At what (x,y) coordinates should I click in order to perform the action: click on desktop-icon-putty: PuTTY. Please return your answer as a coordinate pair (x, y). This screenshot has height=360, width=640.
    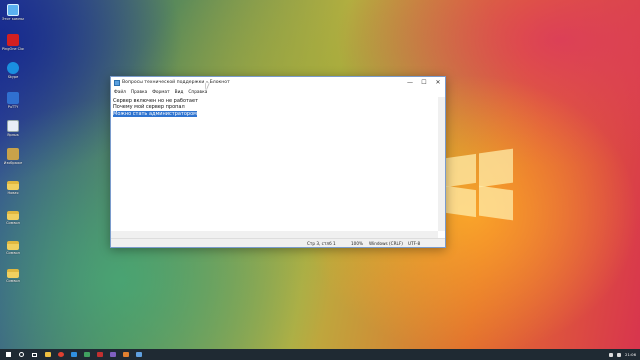
    Looking at the image, I should click on (13, 106).